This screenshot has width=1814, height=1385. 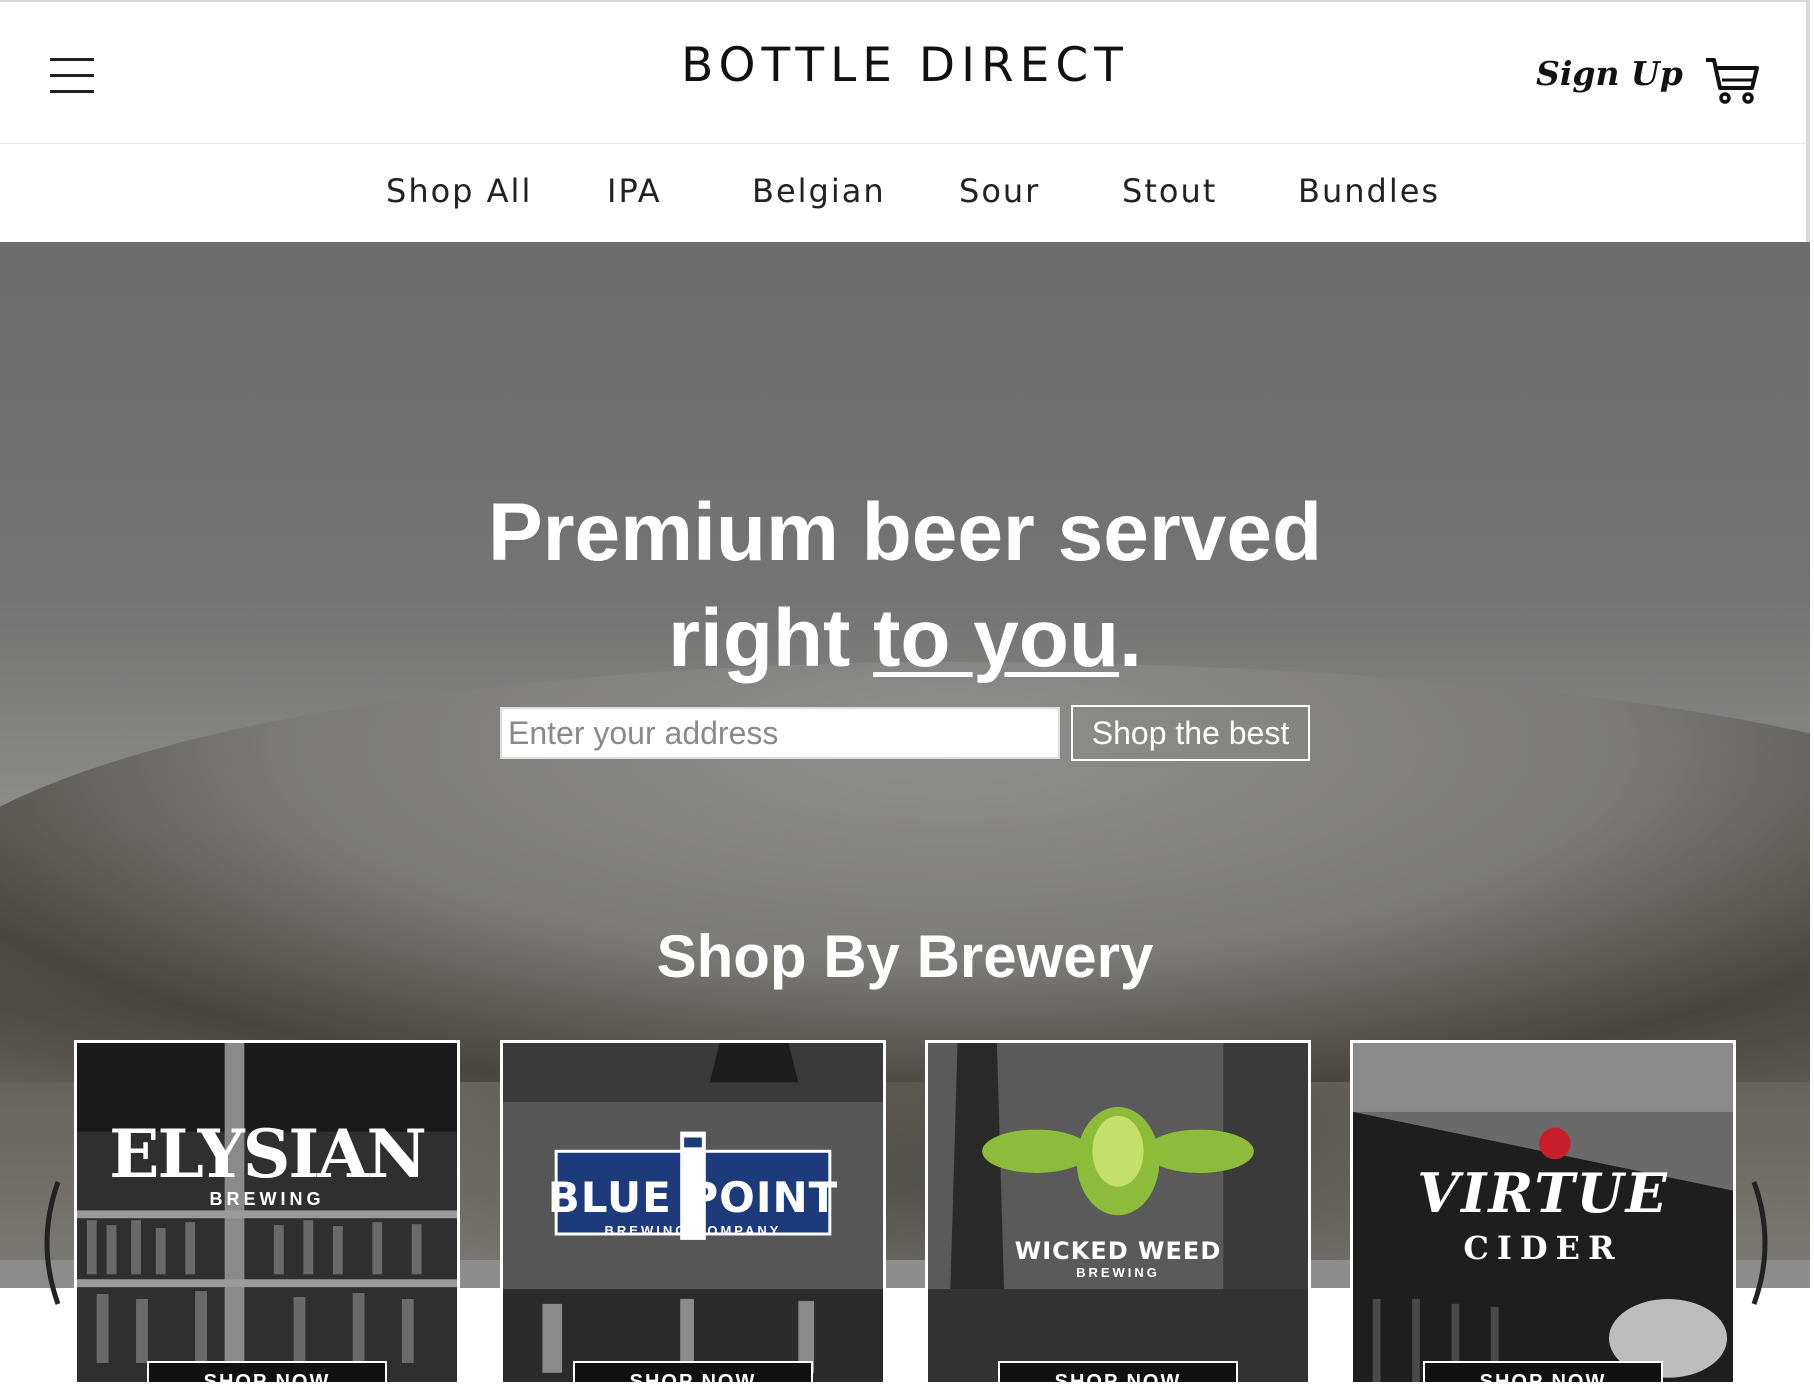 I want to click on brewery-card-elysian: ELYSIAN BREWING SHOP NOW, so click(x=267, y=1212).